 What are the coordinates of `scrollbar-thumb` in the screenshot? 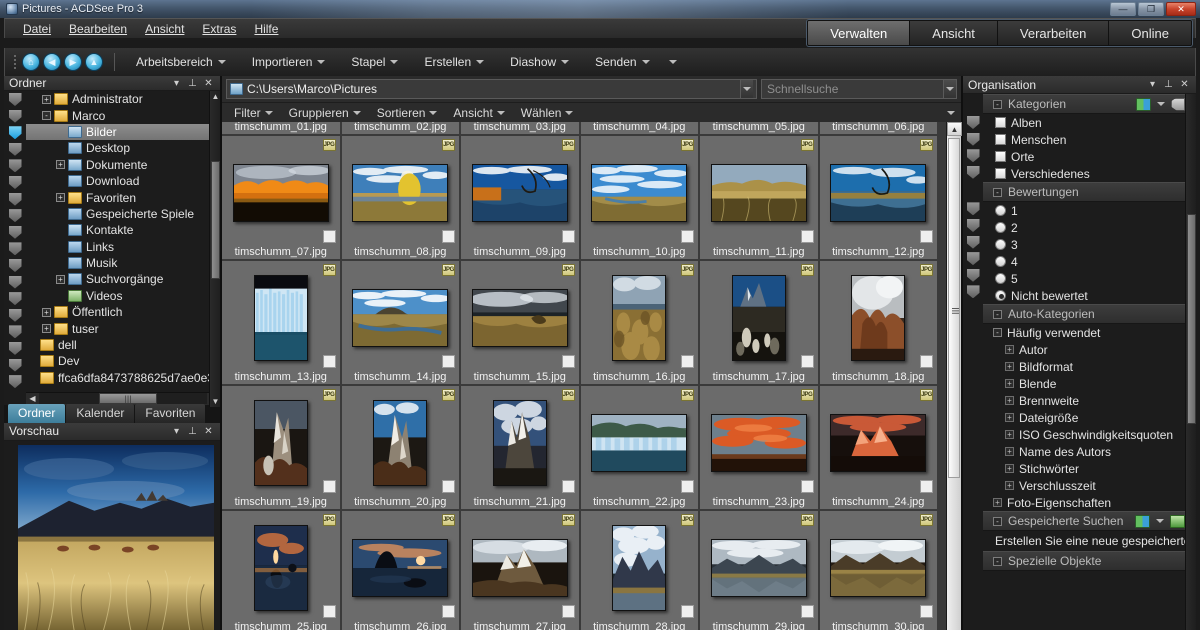 It's located at (1191, 319).